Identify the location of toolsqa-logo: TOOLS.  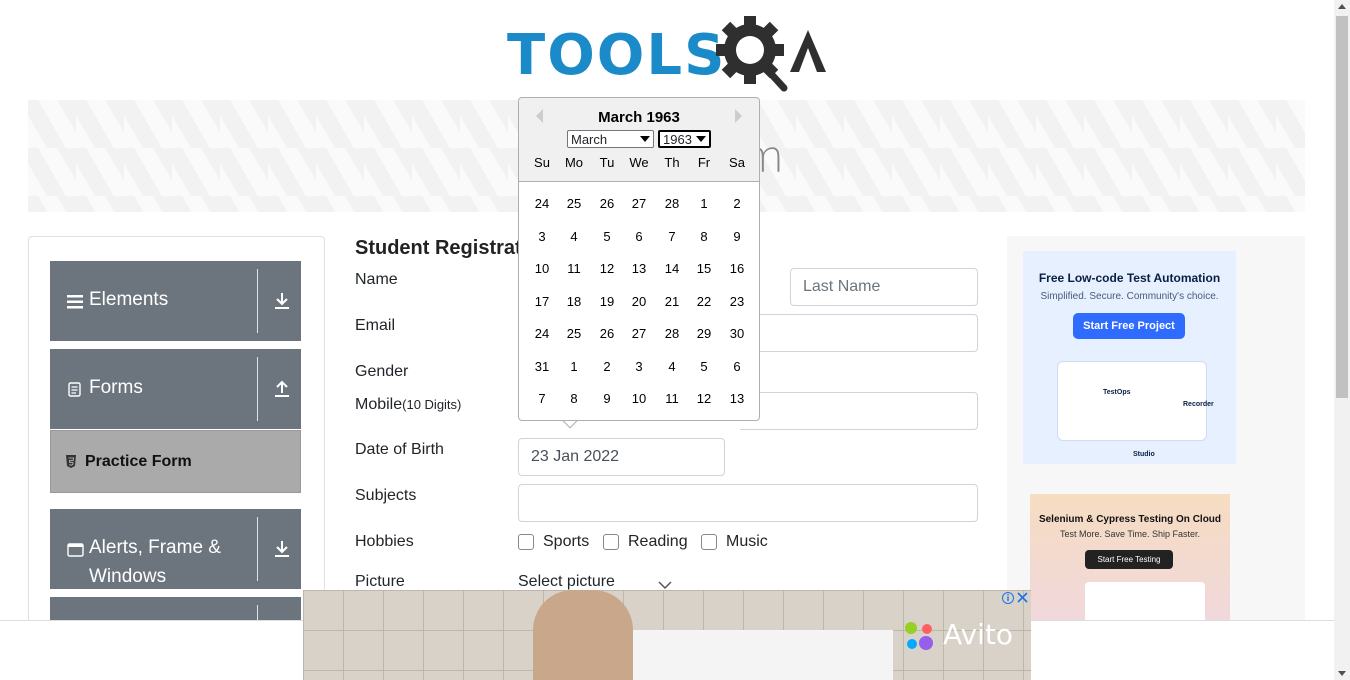
(668, 54).